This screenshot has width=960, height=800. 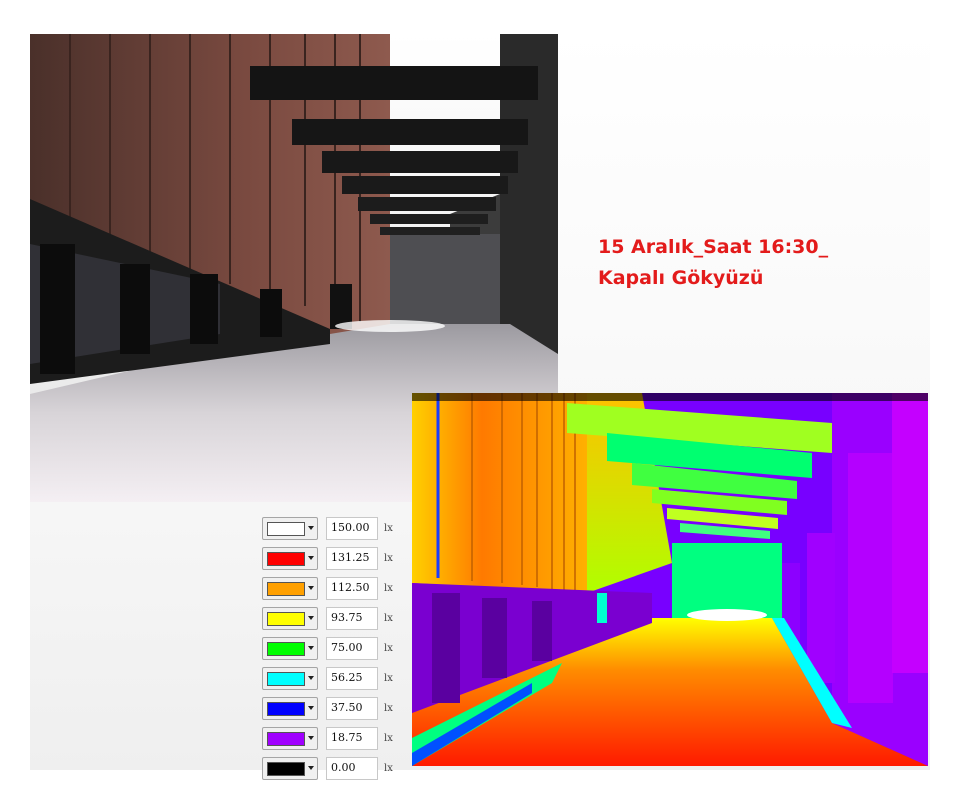 I want to click on legend-row: 93.75 lx, so click(x=332, y=620).